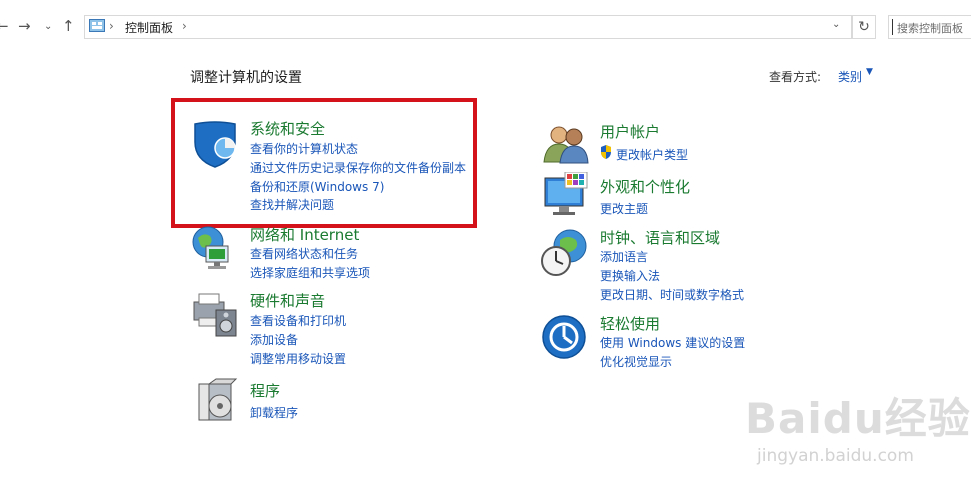 The image size is (971, 494). What do you see at coordinates (564, 337) in the screenshot?
I see `ease-of-access-icon` at bounding box center [564, 337].